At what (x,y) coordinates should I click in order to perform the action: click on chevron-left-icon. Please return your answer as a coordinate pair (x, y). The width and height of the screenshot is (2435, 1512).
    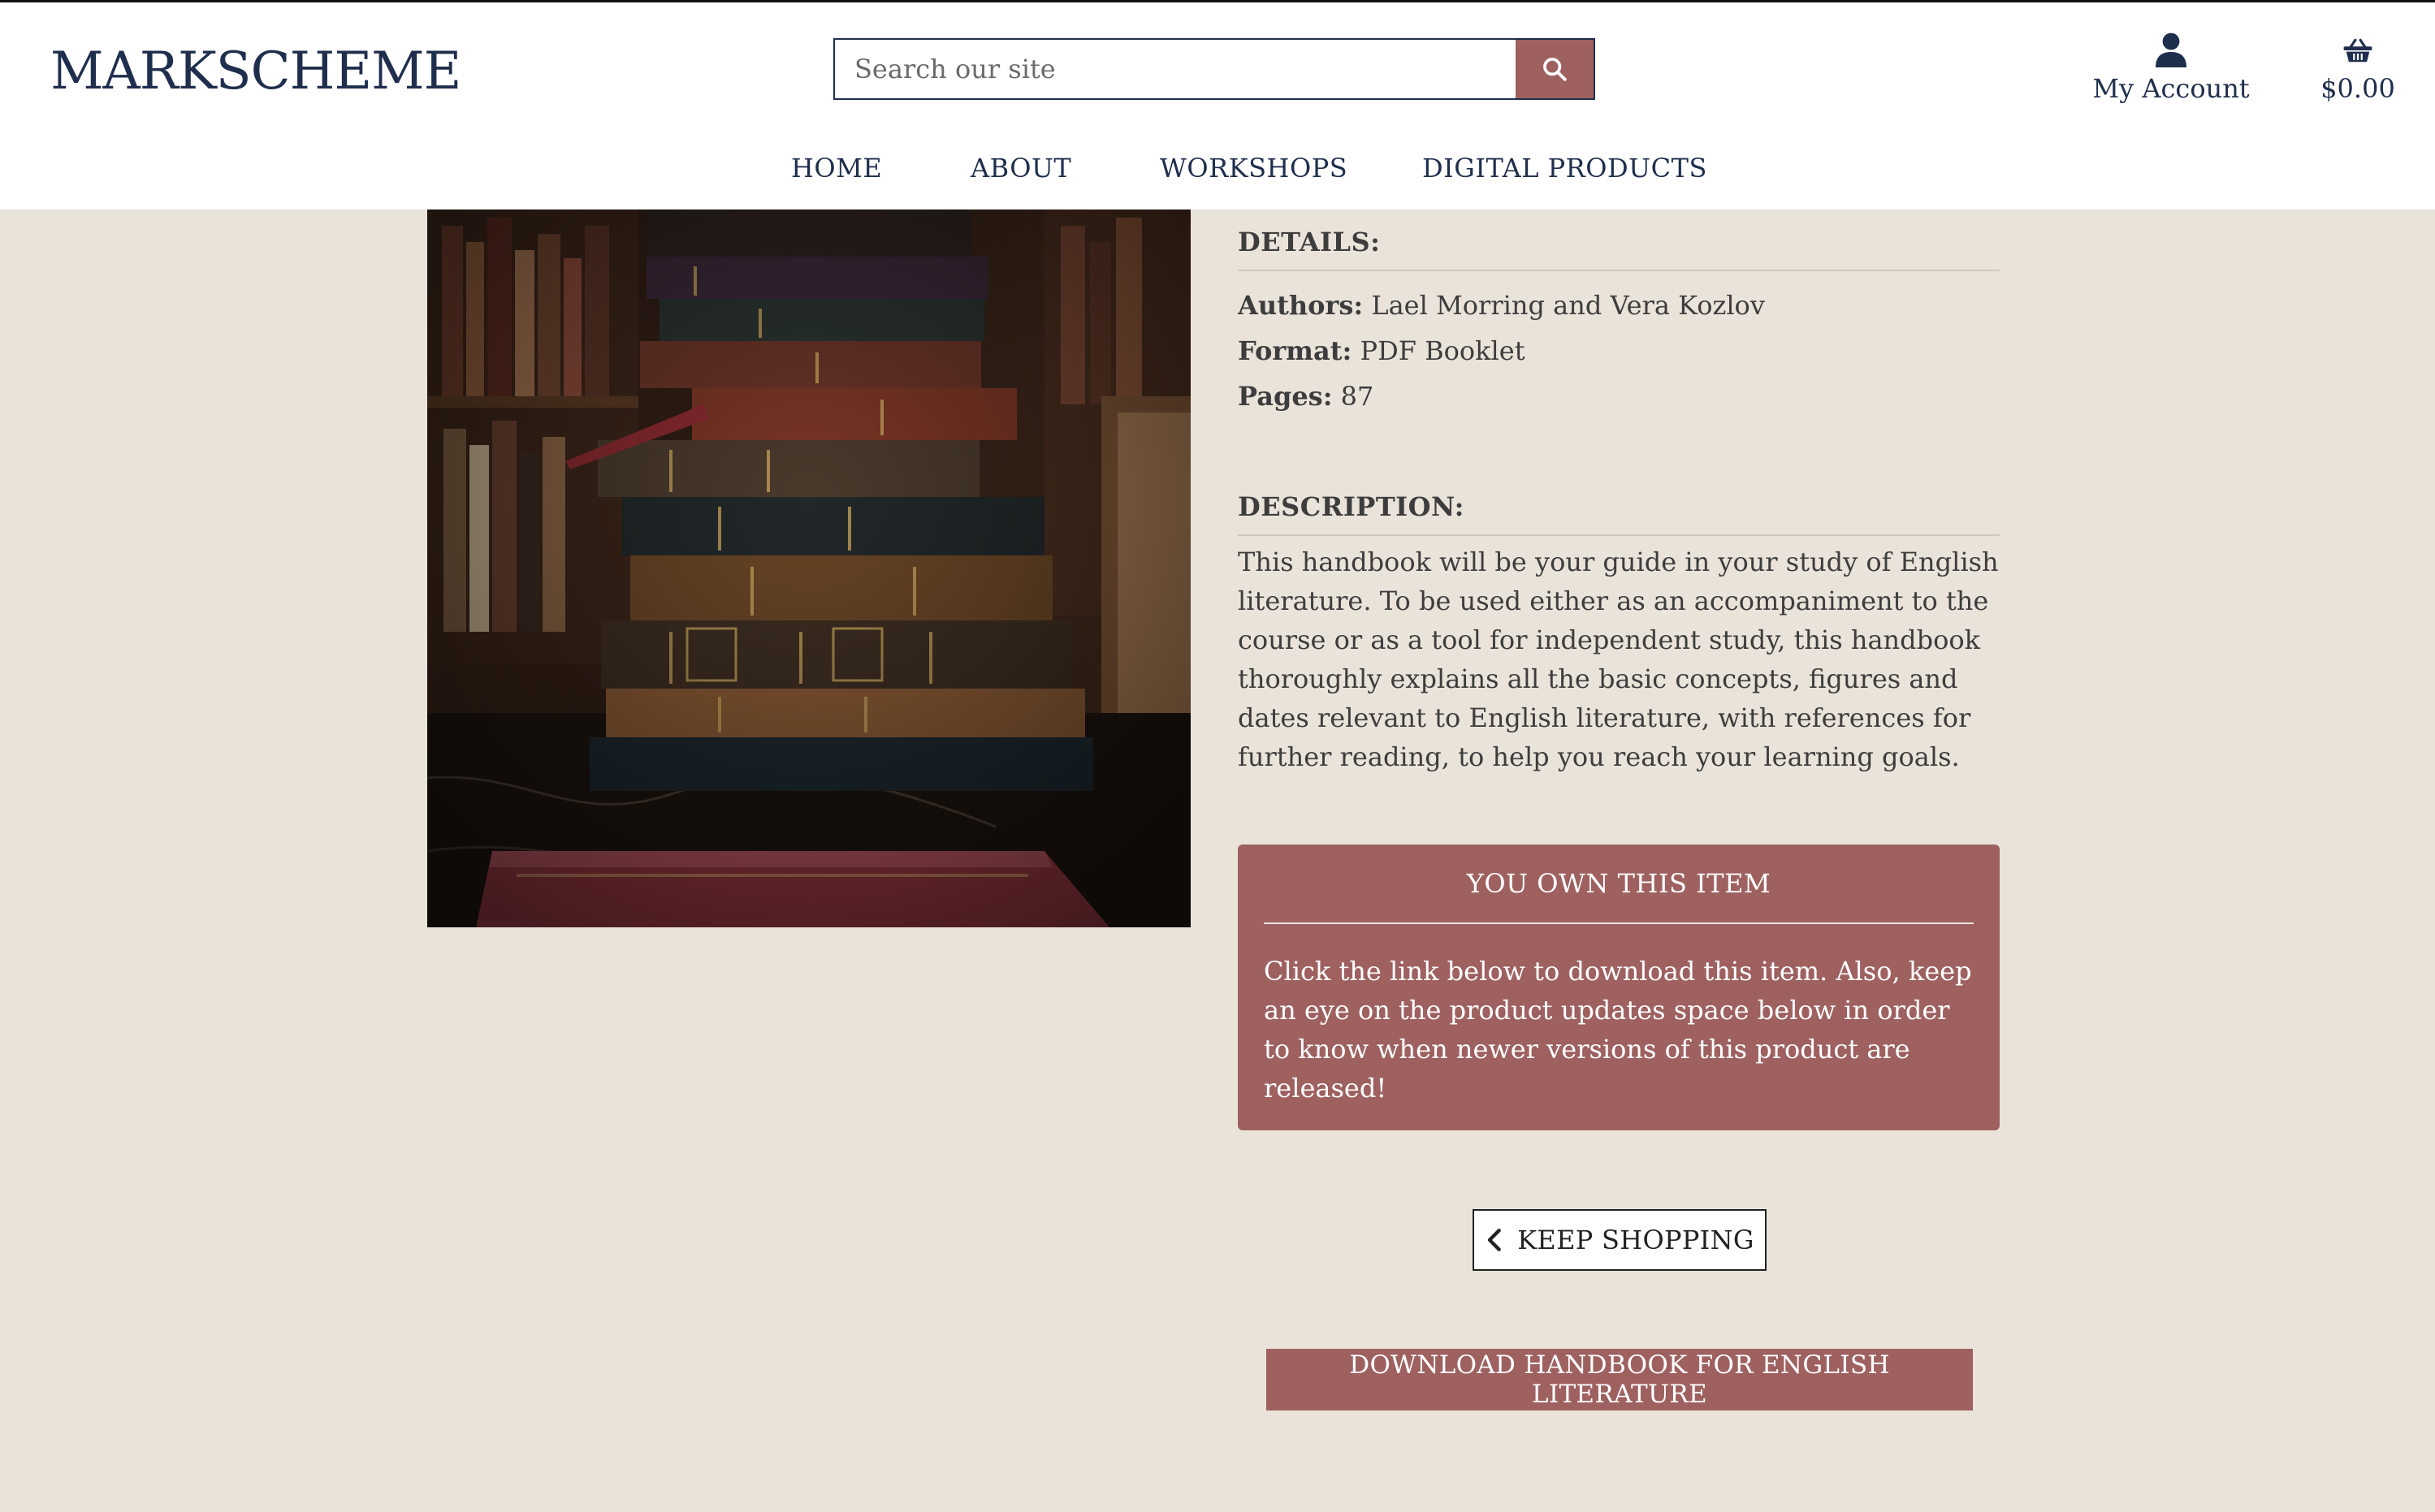
    Looking at the image, I should click on (1495, 1240).